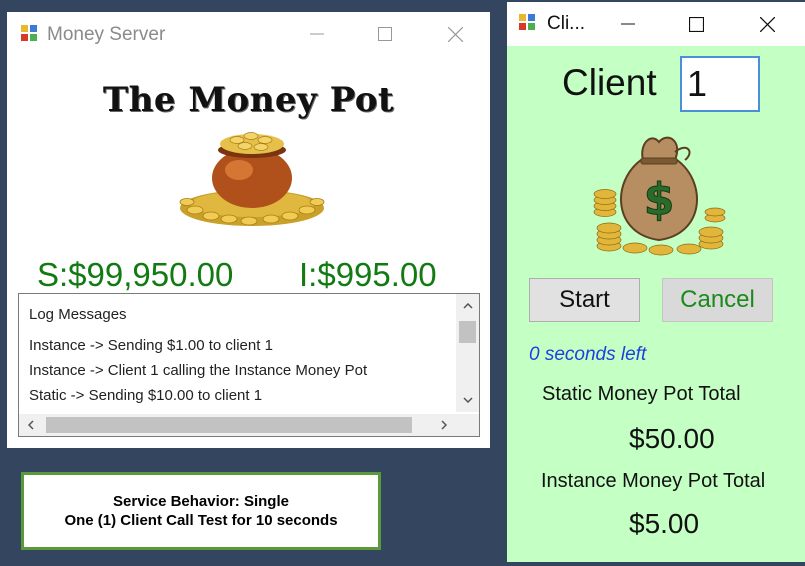 Image resolution: width=805 pixels, height=566 pixels. I want to click on static-amount: S:$99,950.00, so click(135, 274).